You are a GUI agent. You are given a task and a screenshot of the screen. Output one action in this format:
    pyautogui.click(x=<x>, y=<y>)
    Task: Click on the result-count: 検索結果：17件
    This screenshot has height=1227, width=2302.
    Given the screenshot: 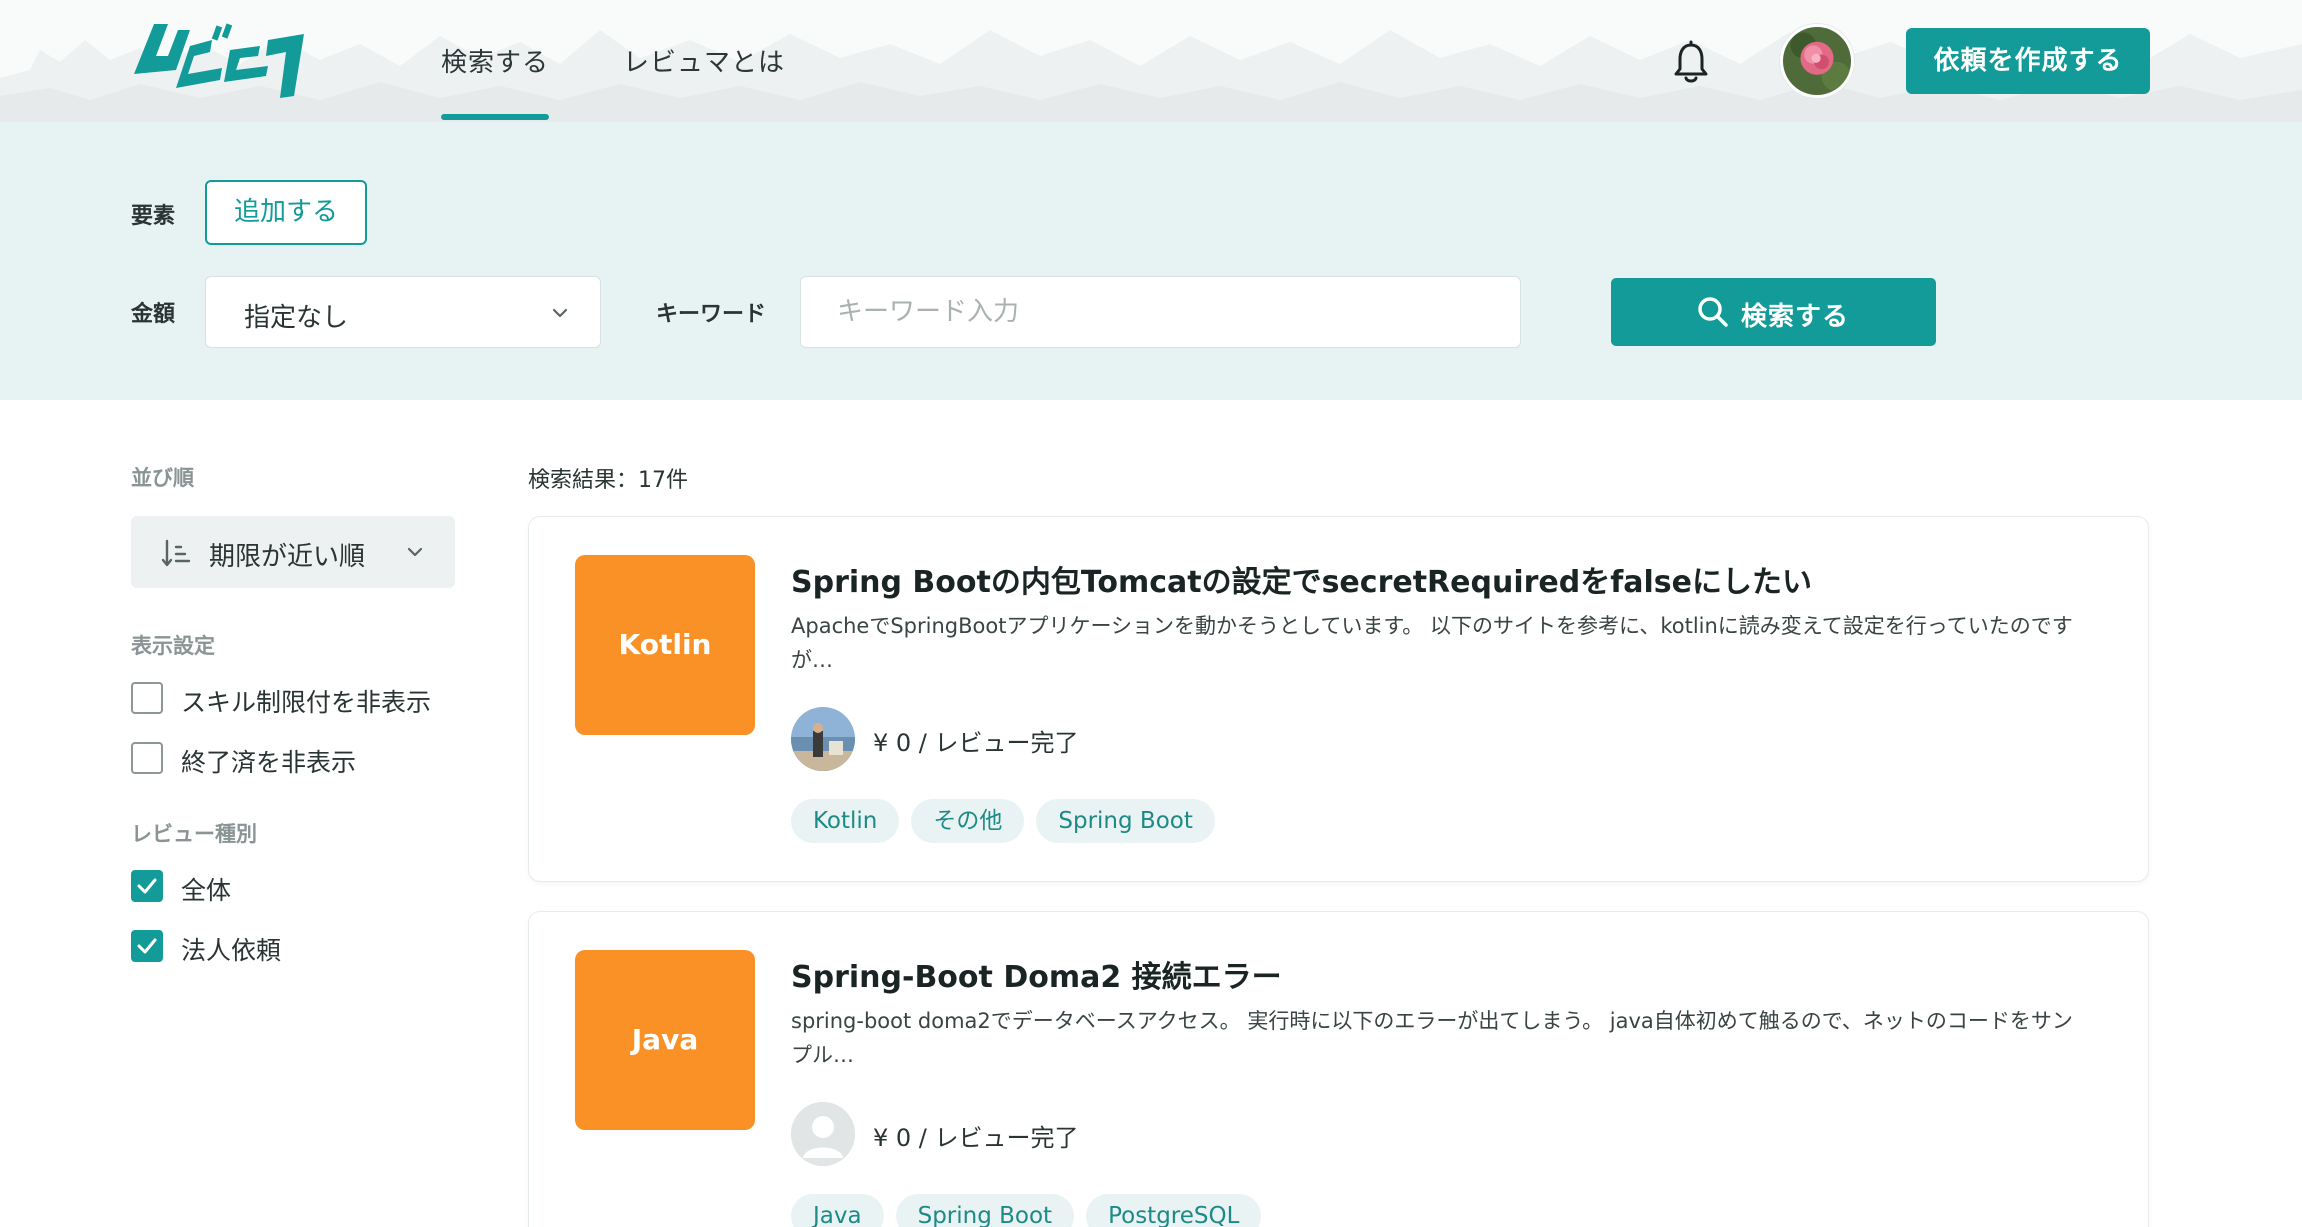 What is the action you would take?
    pyautogui.click(x=608, y=480)
    